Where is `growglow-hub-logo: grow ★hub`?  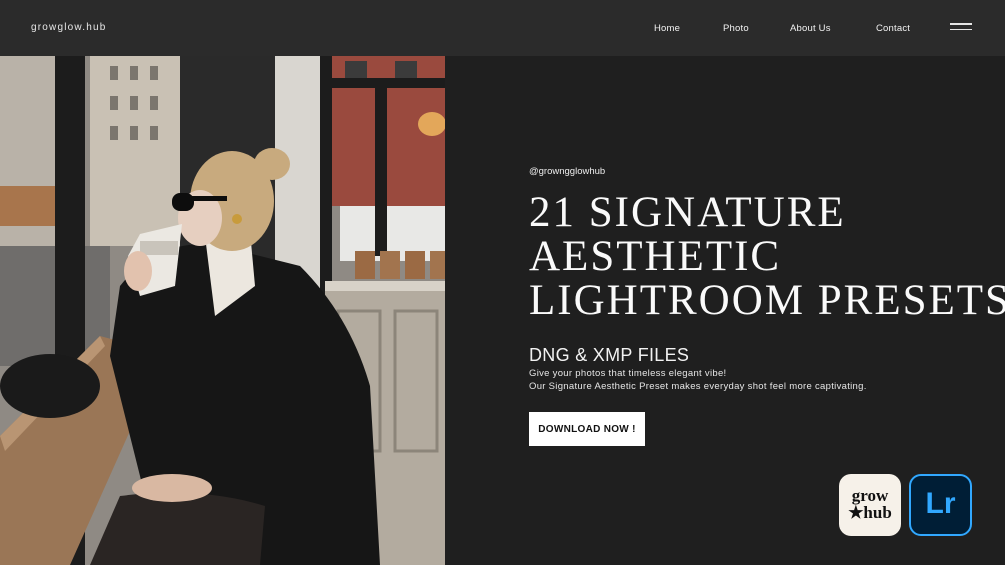
growglow-hub-logo: grow ★hub is located at coordinates (870, 505).